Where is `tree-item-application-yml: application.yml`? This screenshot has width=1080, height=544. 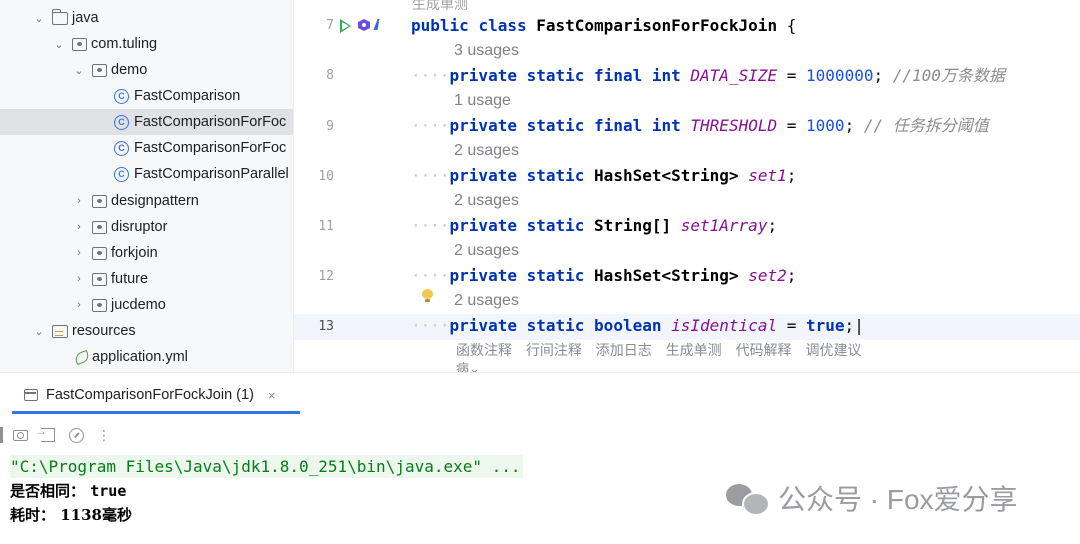 tree-item-application-yml: application.yml is located at coordinates (147, 357).